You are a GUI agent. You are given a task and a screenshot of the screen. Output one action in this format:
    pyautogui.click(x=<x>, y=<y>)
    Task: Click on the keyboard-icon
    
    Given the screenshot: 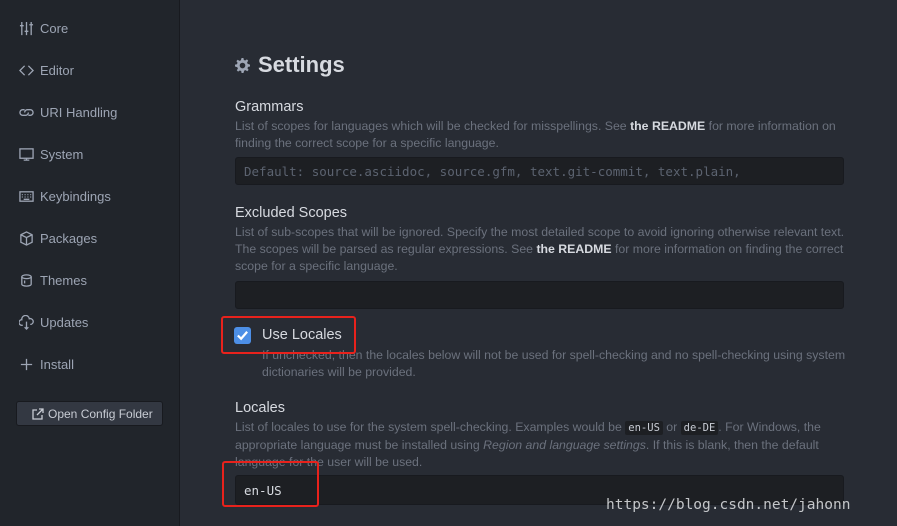 What is the action you would take?
    pyautogui.click(x=26, y=196)
    